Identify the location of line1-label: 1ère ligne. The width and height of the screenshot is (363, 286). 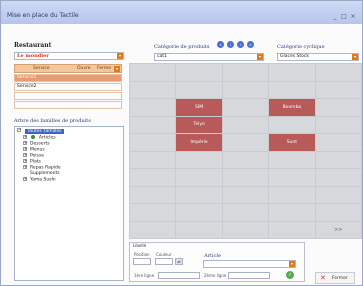
(144, 275).